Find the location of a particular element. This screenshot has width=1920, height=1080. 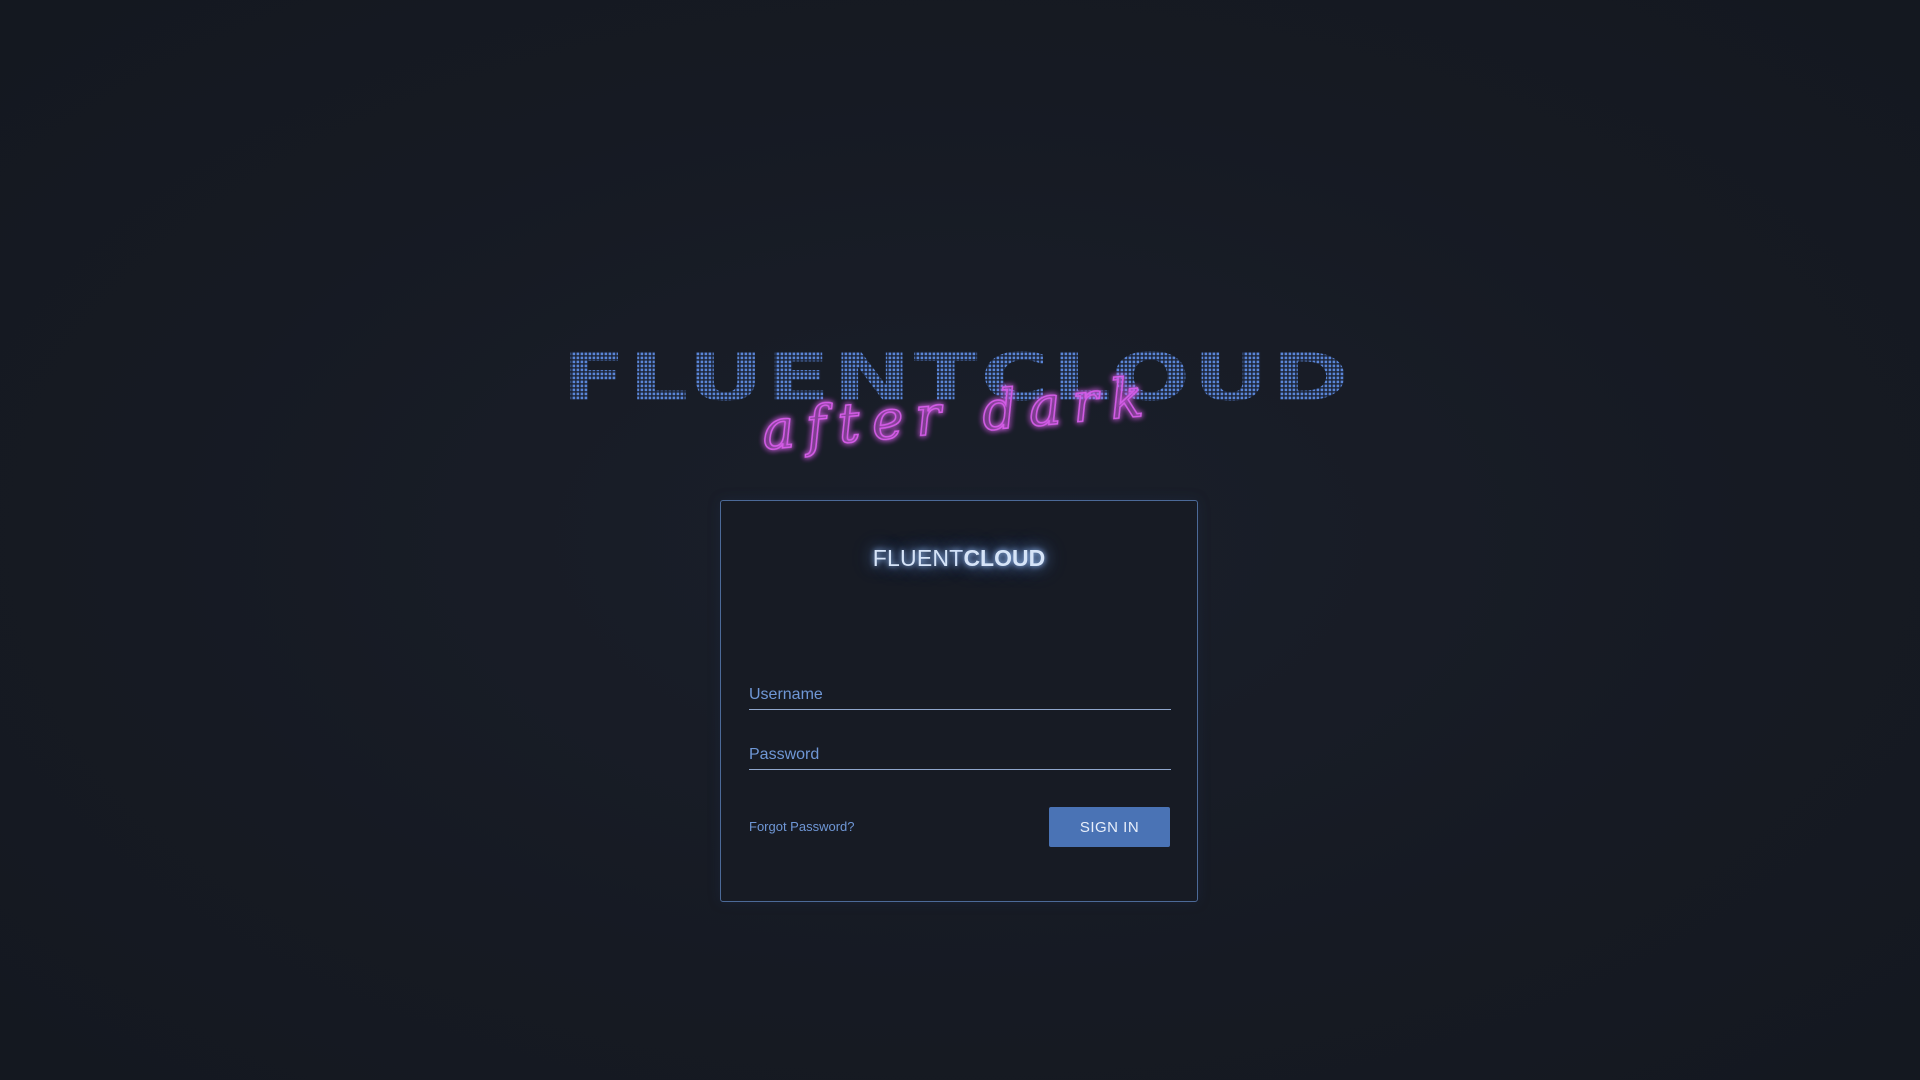

forgot-password-link: Forgot Password? is located at coordinates (802, 826).